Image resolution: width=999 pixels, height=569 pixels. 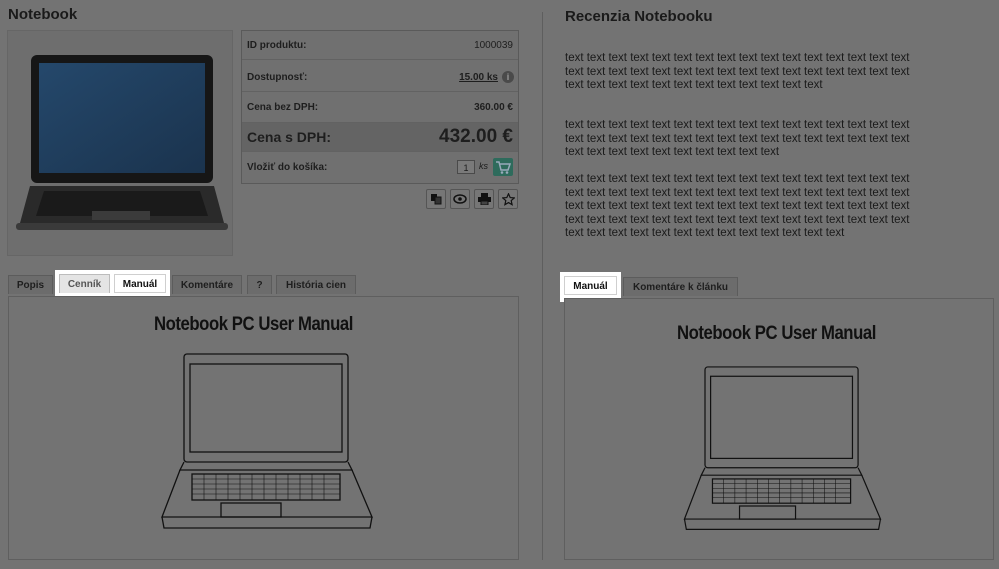 I want to click on availability-link: 15.00 ks, so click(x=478, y=77).